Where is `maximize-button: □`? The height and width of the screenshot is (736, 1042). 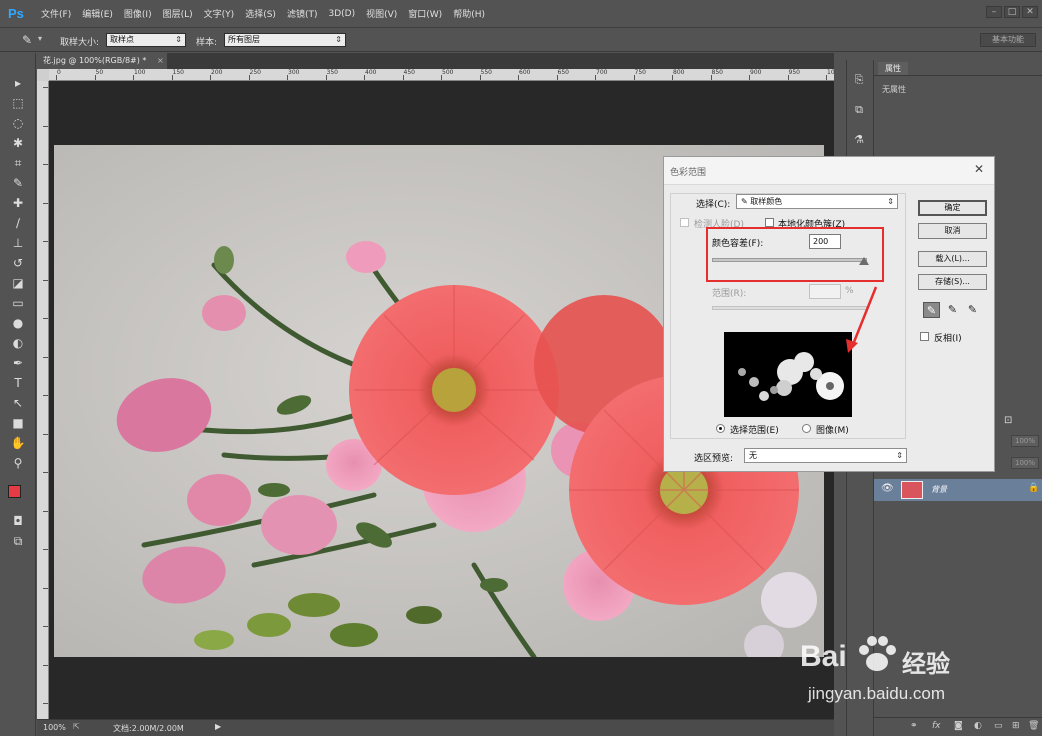 maximize-button: □ is located at coordinates (1012, 12).